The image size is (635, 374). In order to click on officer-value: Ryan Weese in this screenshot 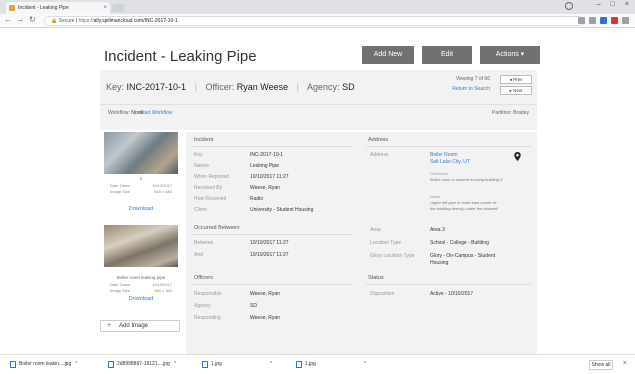, I will do `click(262, 87)`.